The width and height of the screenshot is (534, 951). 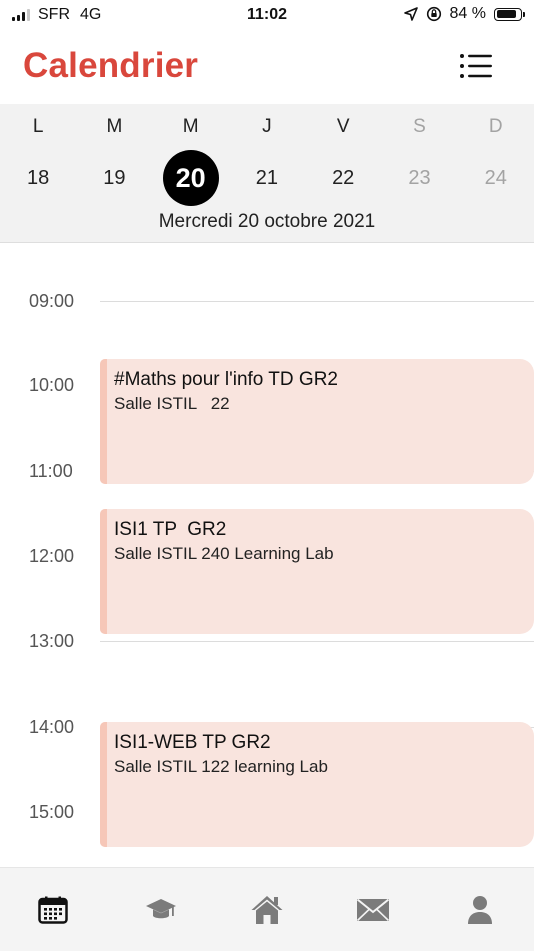 I want to click on tab-home, so click(x=267, y=910).